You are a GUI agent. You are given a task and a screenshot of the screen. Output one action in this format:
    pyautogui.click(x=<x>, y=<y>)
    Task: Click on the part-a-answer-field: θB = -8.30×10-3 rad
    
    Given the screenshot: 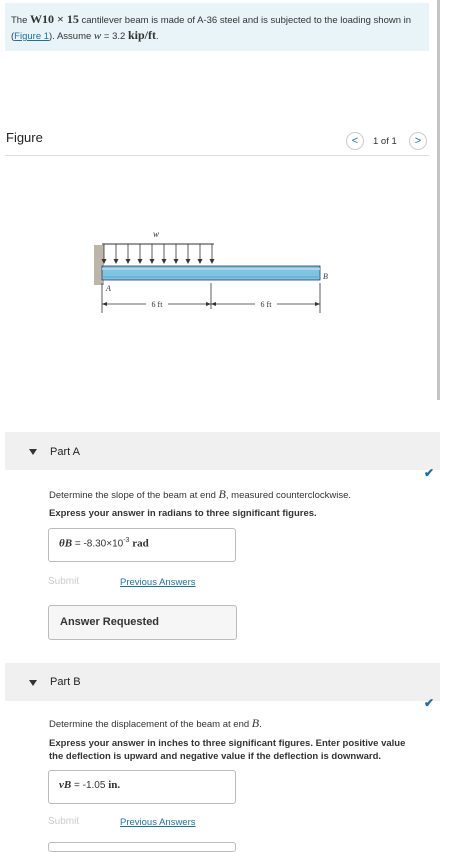 What is the action you would take?
    pyautogui.click(x=142, y=545)
    